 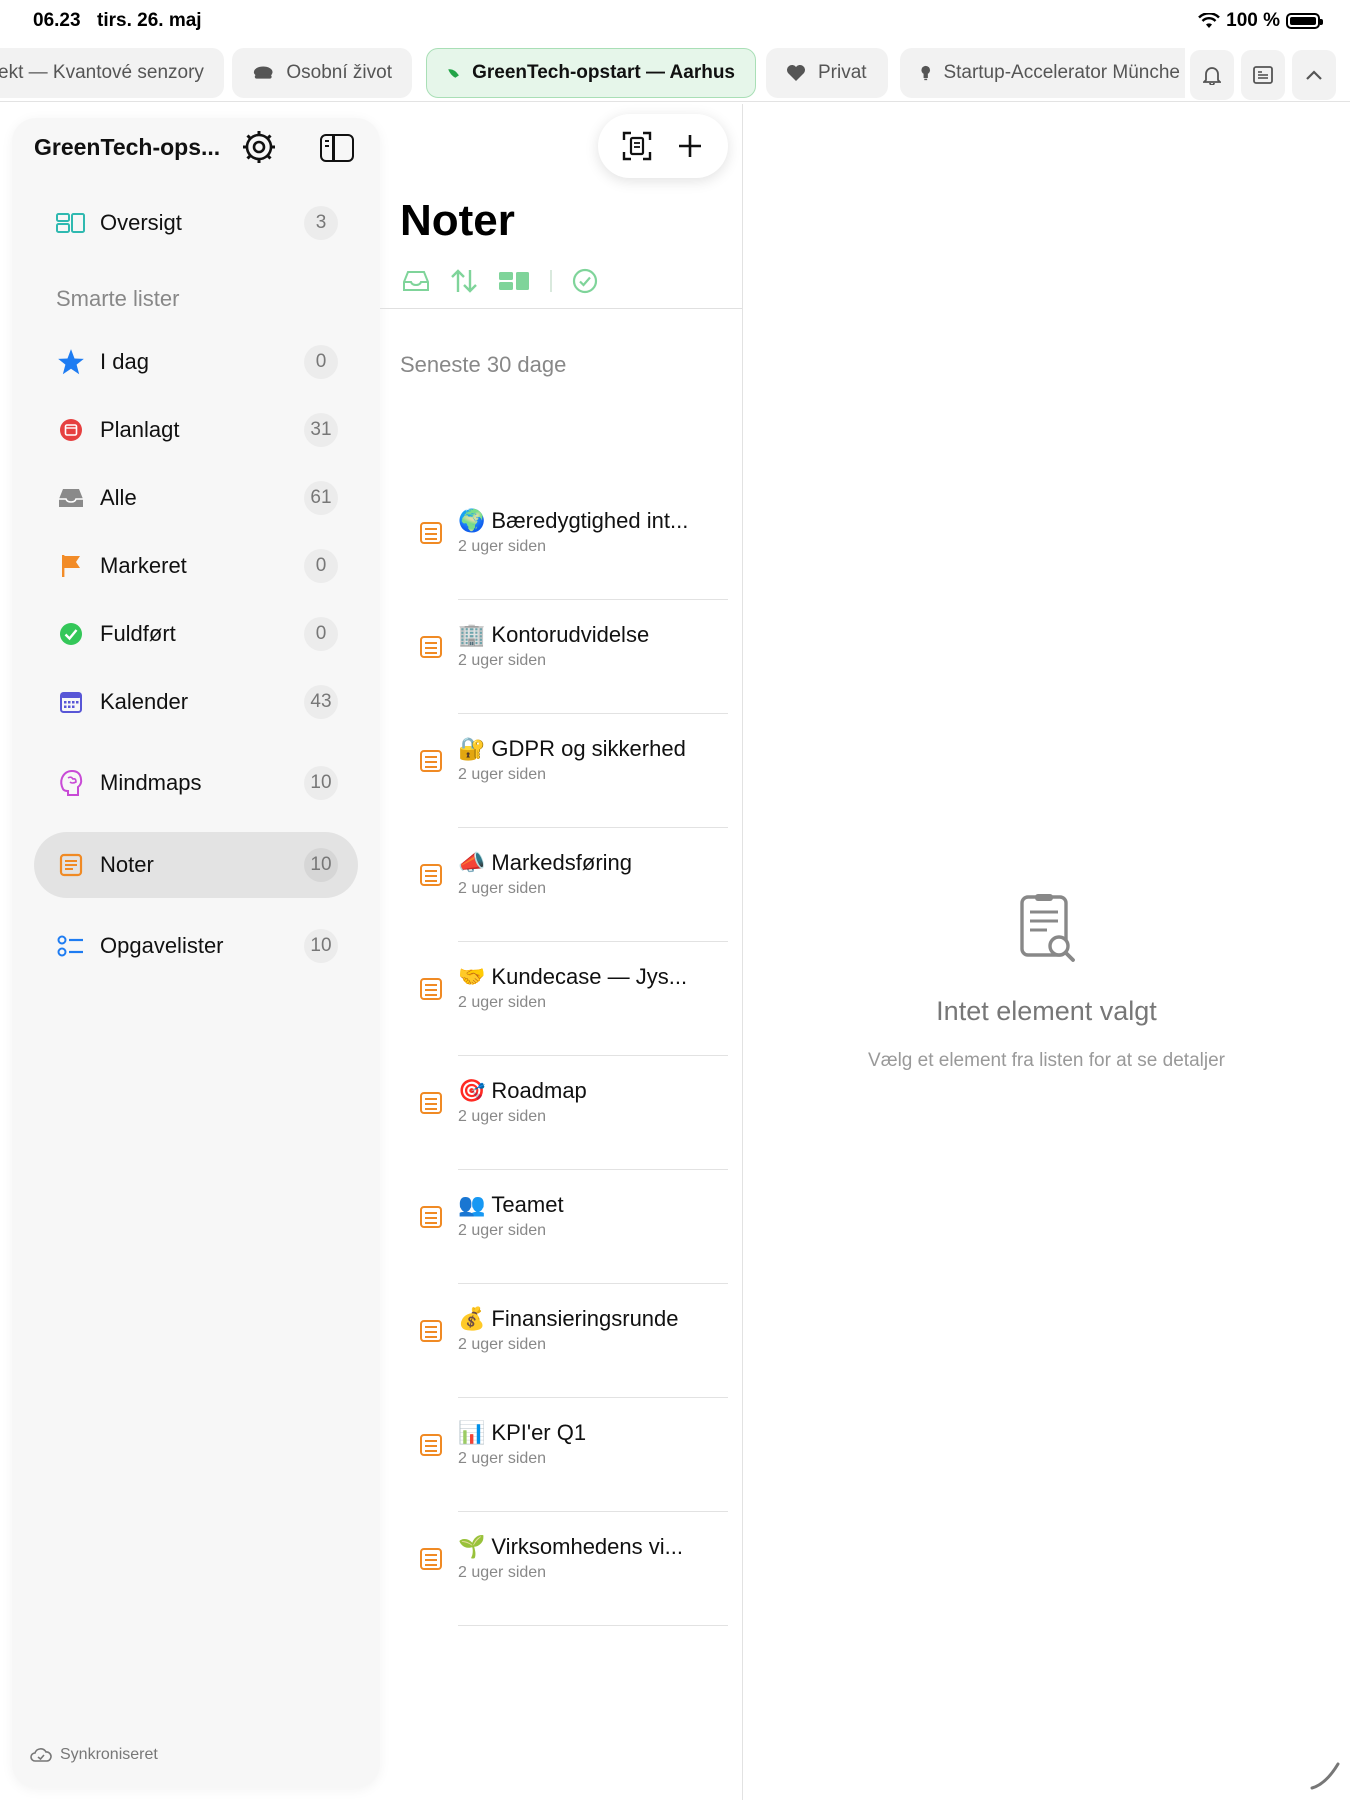 What do you see at coordinates (124, 361) in the screenshot?
I see `sidebar-item-label: I dag` at bounding box center [124, 361].